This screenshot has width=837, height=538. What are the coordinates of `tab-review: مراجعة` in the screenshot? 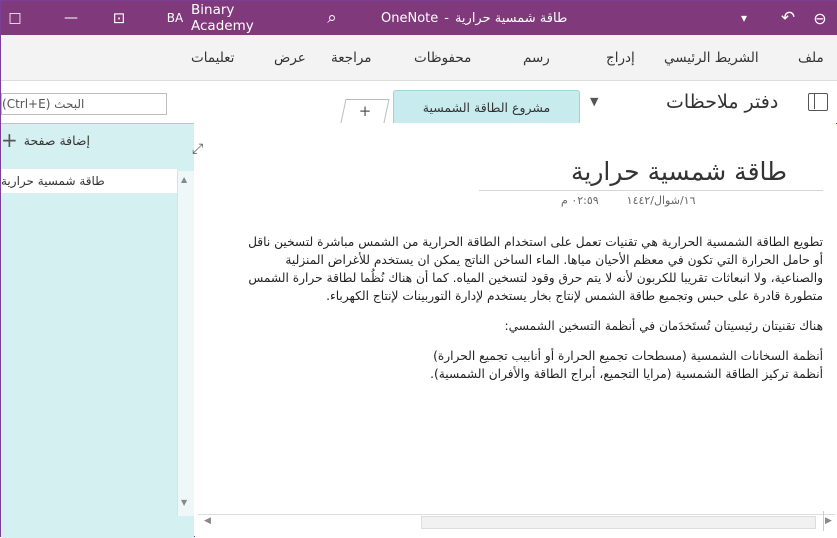 It's located at (351, 58).